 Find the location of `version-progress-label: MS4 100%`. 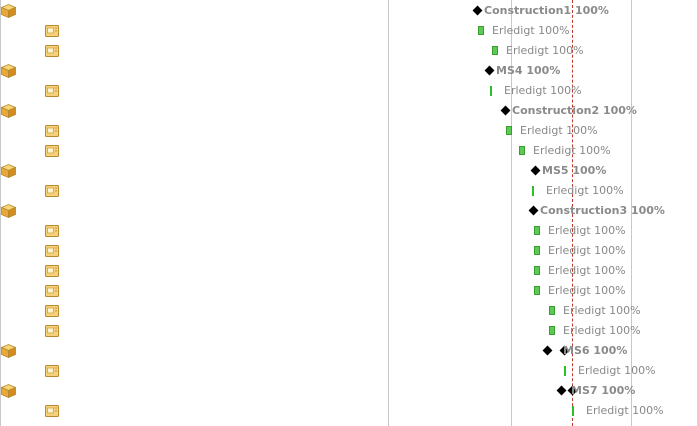

version-progress-label: MS4 100% is located at coordinates (528, 70).